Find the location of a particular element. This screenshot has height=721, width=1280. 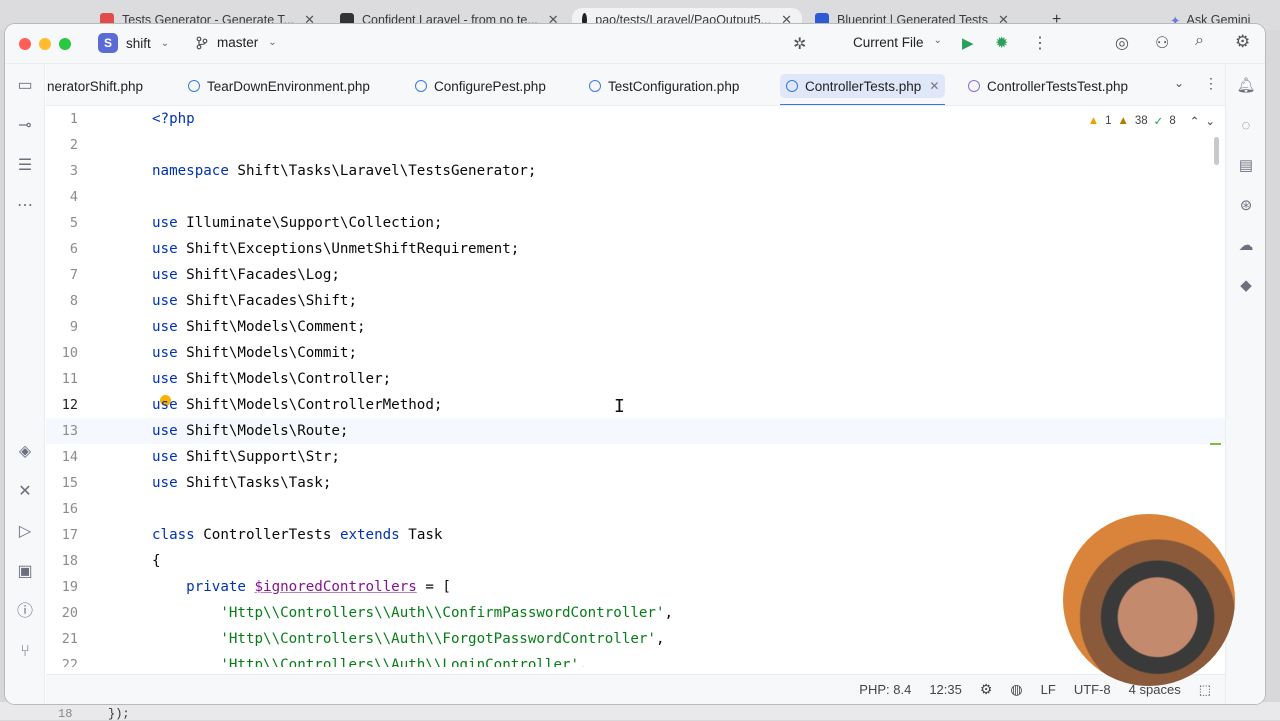

code-token: Shift\Support\Str; is located at coordinates (258, 457).